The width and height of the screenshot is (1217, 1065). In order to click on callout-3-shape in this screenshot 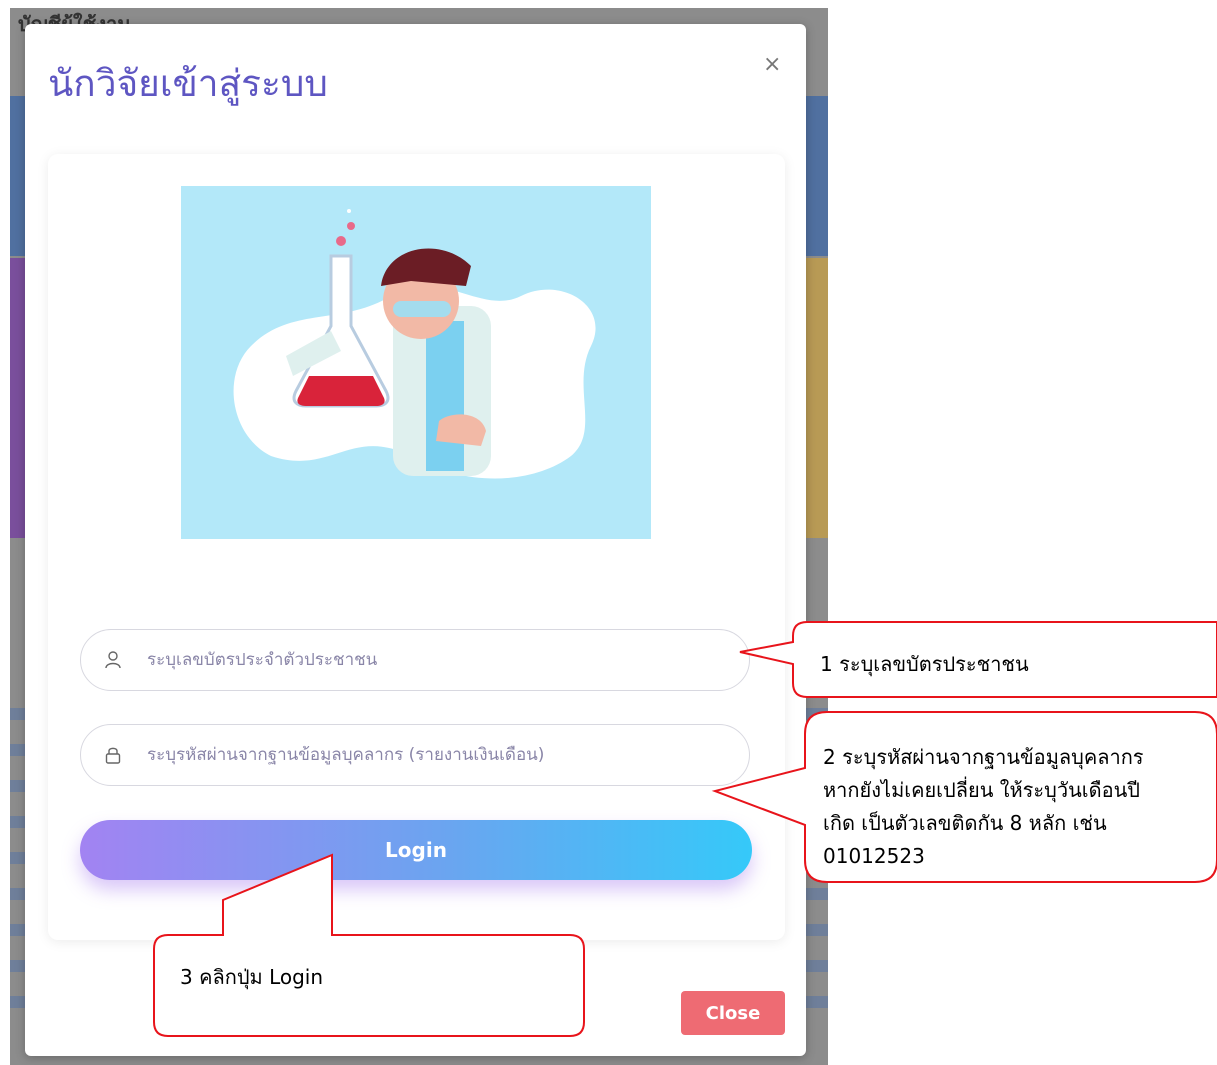, I will do `click(369, 945)`.